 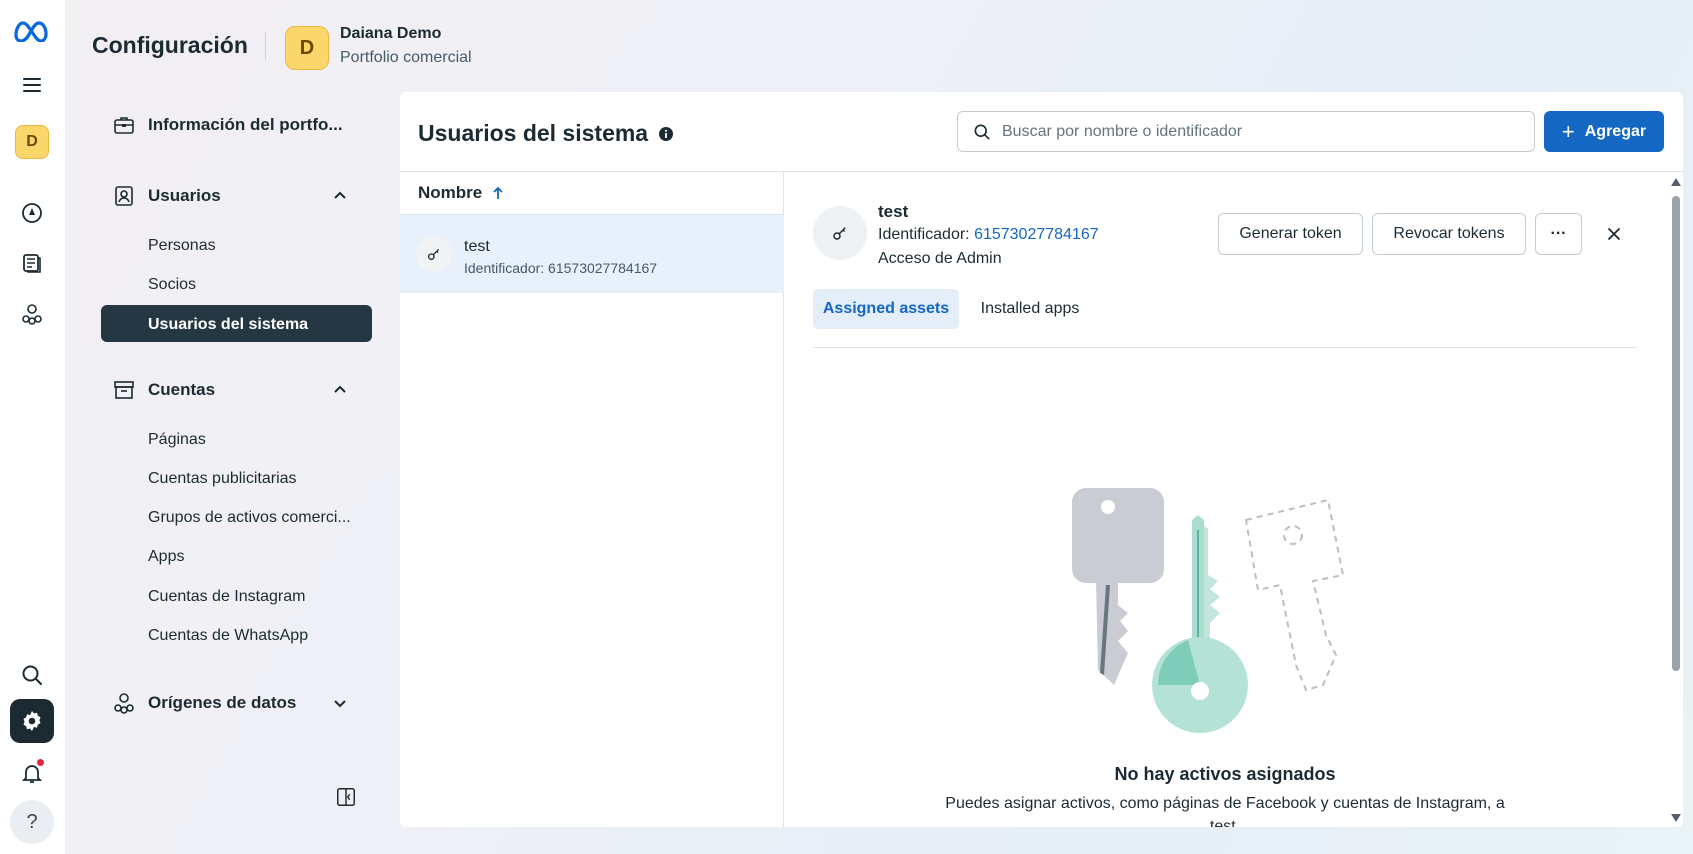 What do you see at coordinates (940, 258) in the screenshot?
I see `detail-access-level: Acceso de Admin` at bounding box center [940, 258].